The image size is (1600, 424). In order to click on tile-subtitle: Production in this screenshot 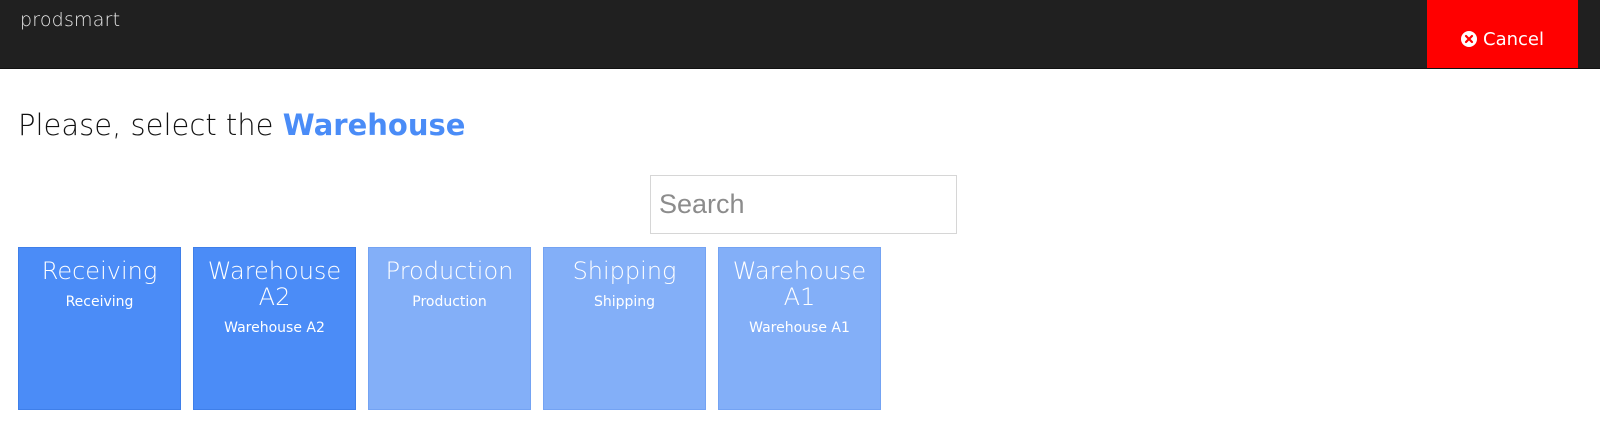, I will do `click(449, 302)`.